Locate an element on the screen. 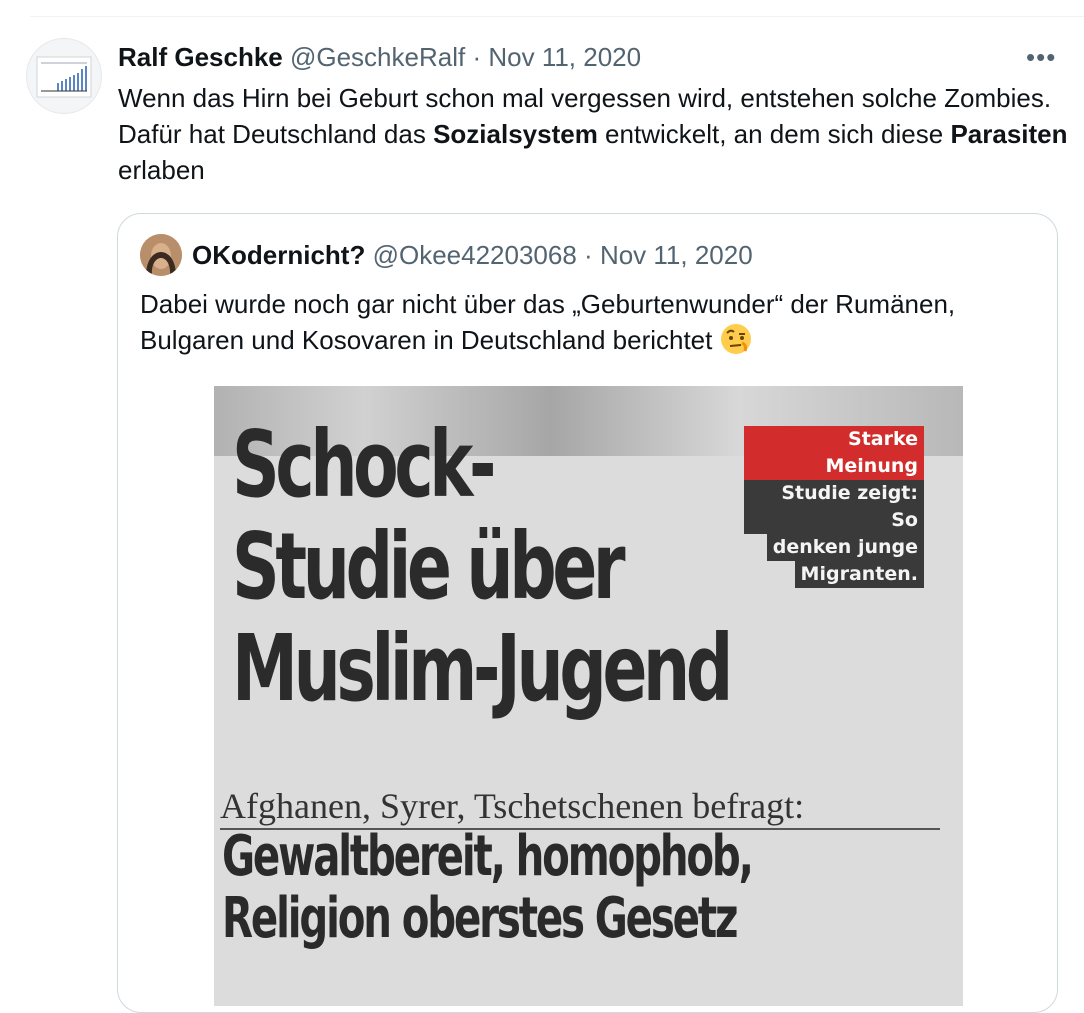 Image resolution: width=1084 pixels, height=1013 pixels. headline-line: Muslim-Jugend is located at coordinates (482, 668).